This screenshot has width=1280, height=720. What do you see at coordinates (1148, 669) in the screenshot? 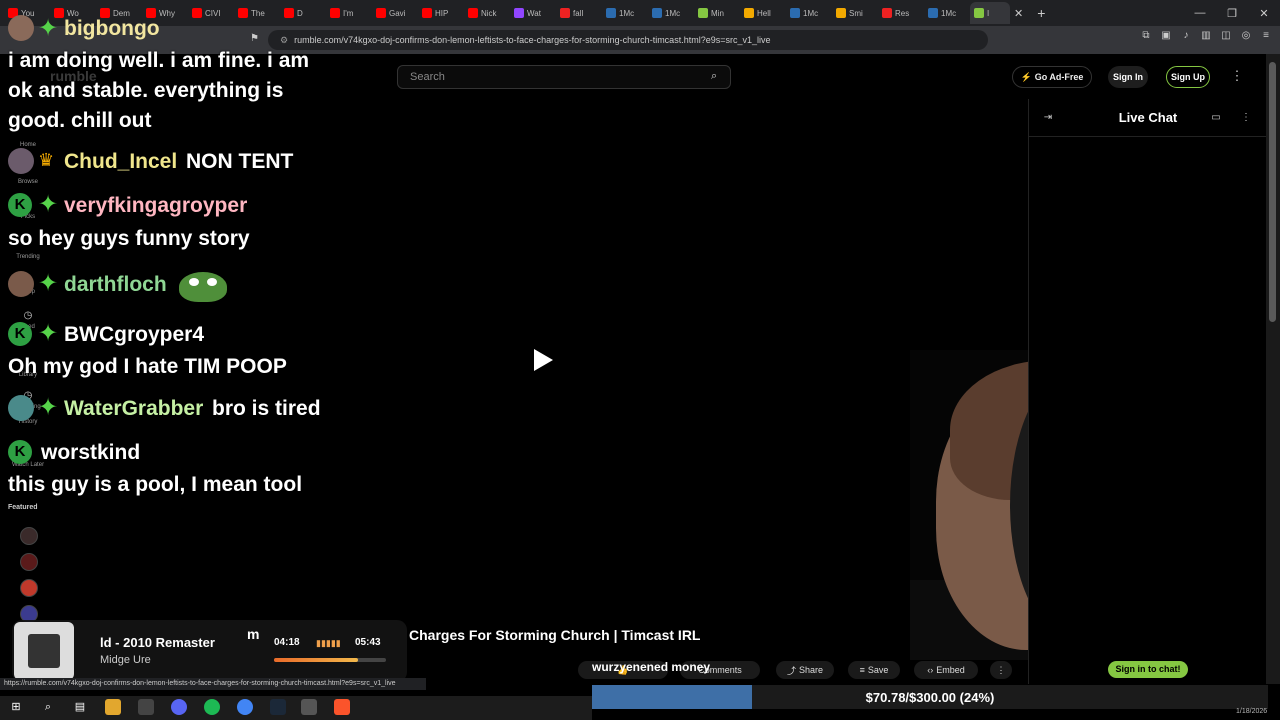
I see `sign-in-to-chat-button: Sign in to chat!` at bounding box center [1148, 669].